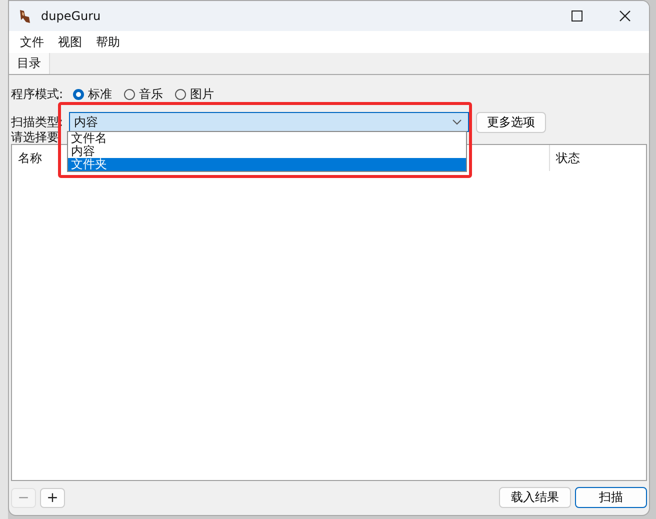 The width and height of the screenshot is (656, 519). I want to click on menu-item: 文件, so click(32, 42).